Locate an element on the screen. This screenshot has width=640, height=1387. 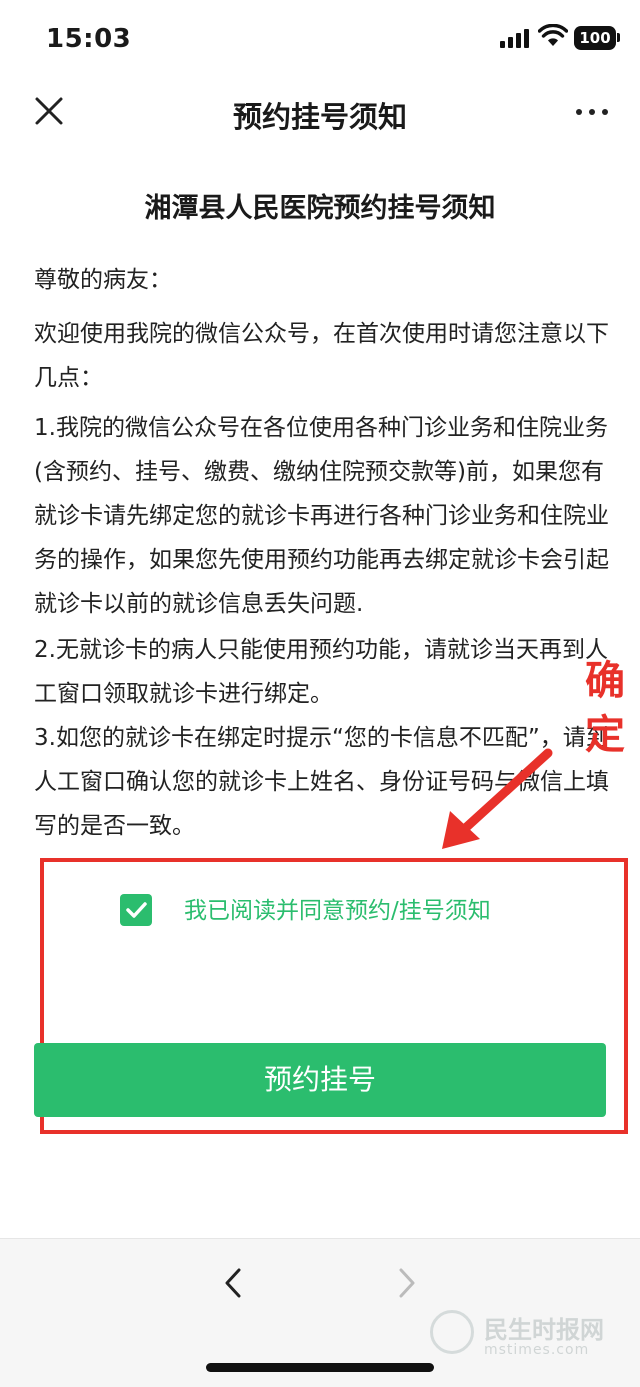
battery-icon: 100 is located at coordinates (595, 38).